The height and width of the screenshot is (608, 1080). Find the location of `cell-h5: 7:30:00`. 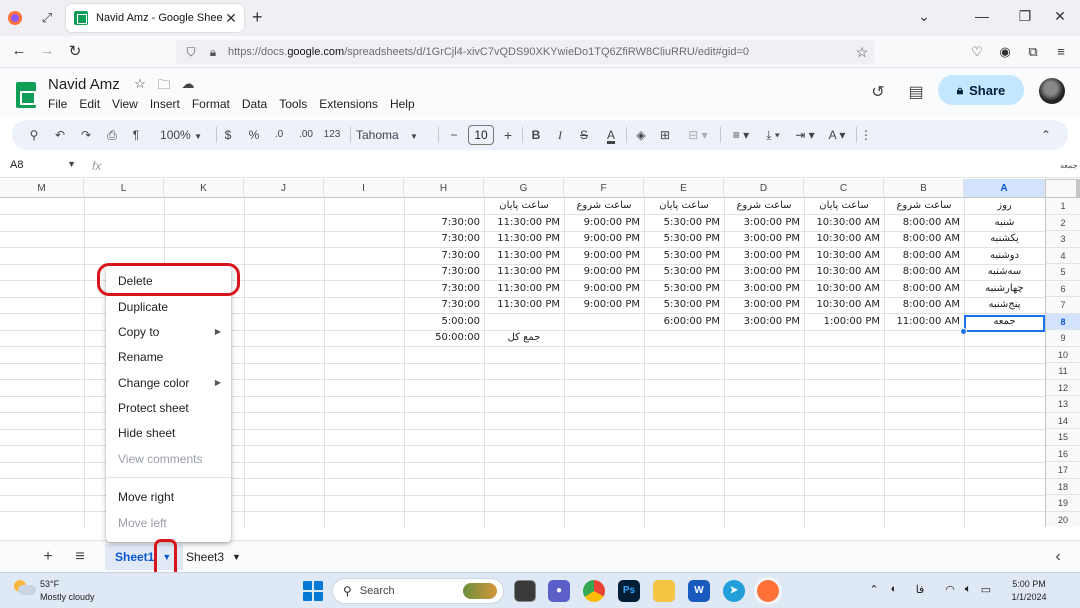

cell-h5: 7:30:00 is located at coordinates (444, 272).